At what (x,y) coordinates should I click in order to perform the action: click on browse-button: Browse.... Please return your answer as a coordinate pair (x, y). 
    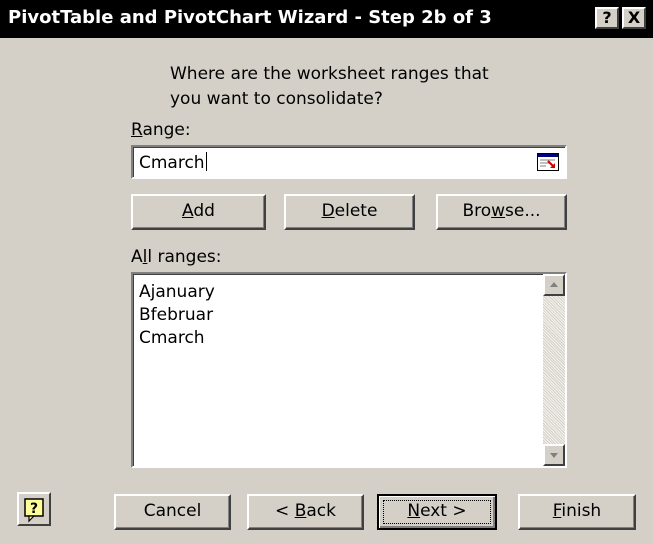
    Looking at the image, I should click on (501, 212).